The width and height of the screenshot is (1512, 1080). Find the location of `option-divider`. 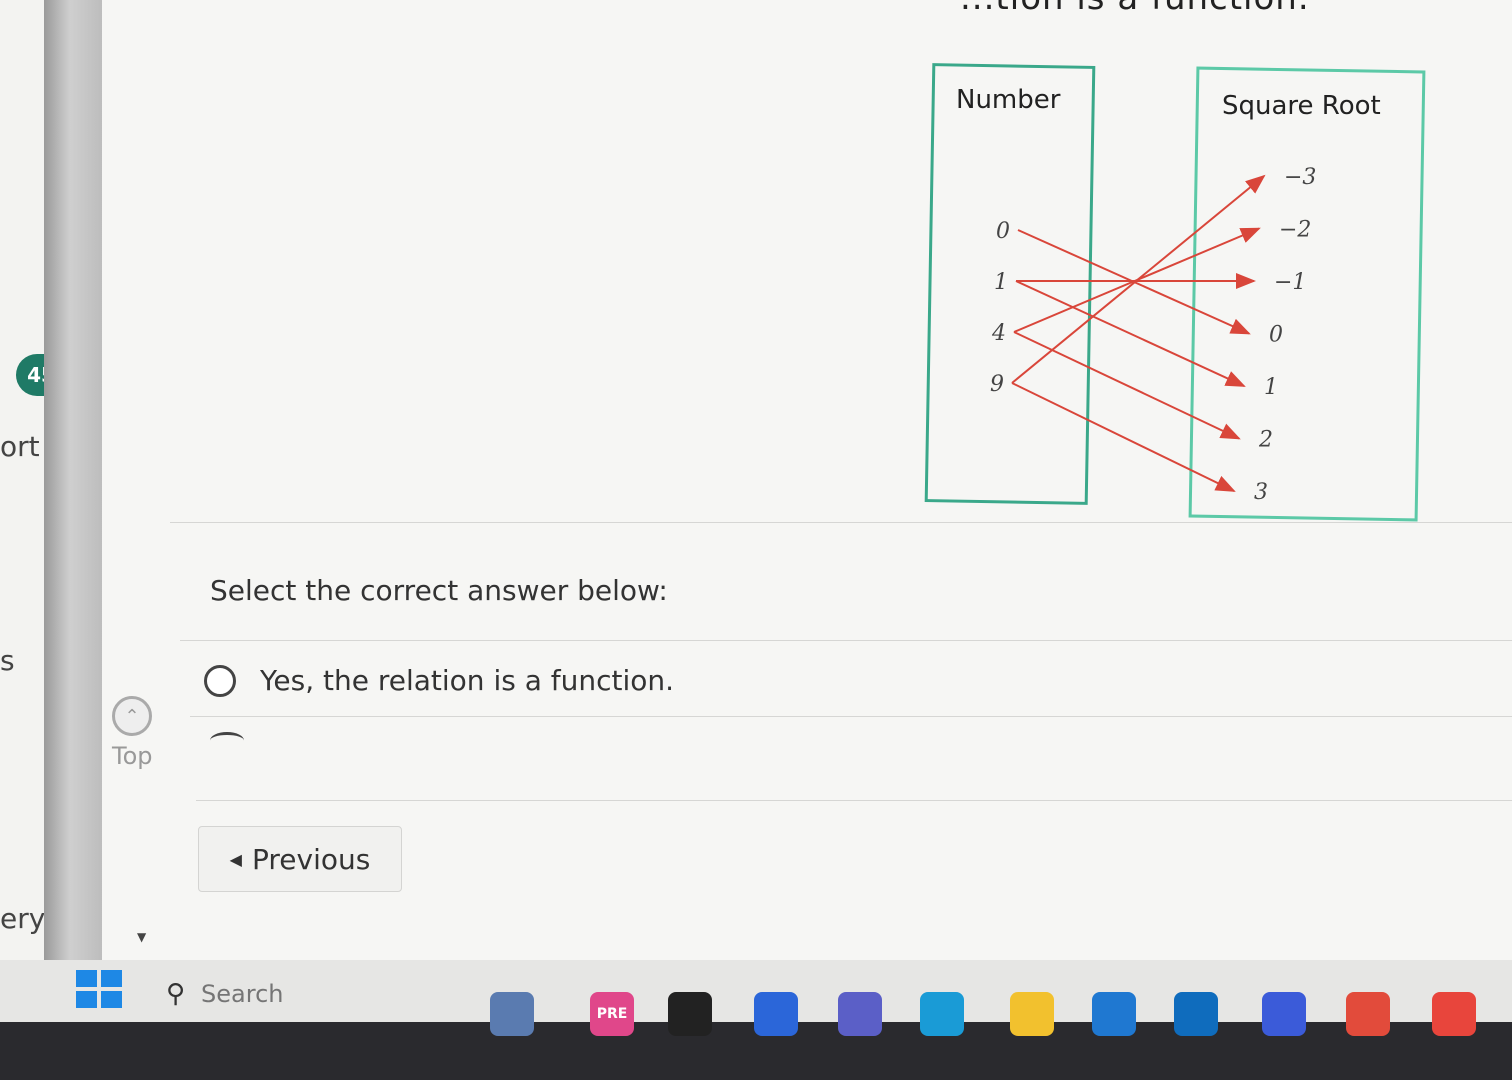

option-divider is located at coordinates (851, 716).